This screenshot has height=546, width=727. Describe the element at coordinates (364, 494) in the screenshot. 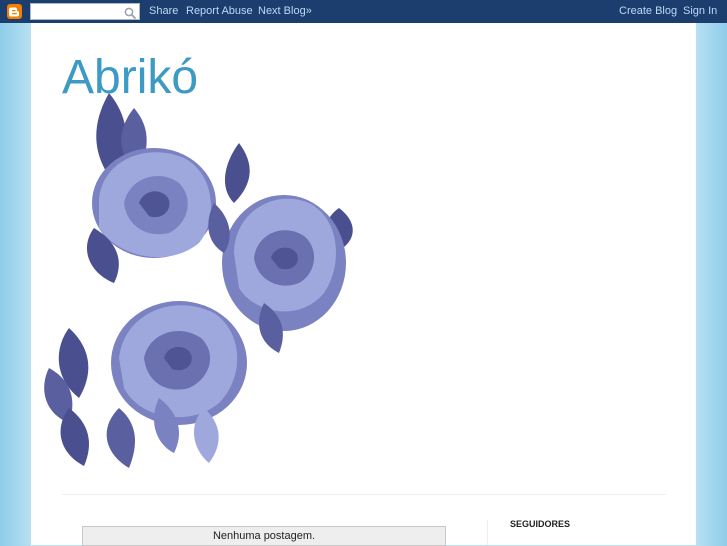

I see `header-divider` at that location.